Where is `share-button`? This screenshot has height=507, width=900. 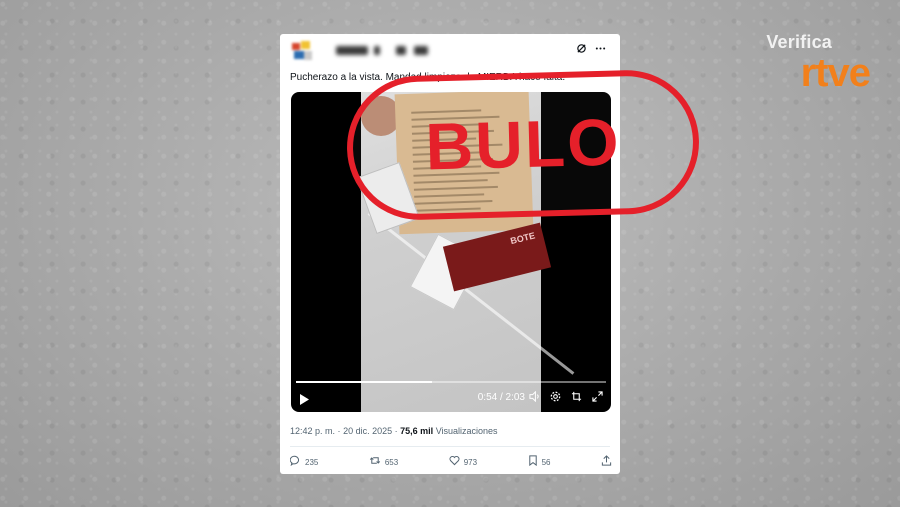
share-button is located at coordinates (606, 462).